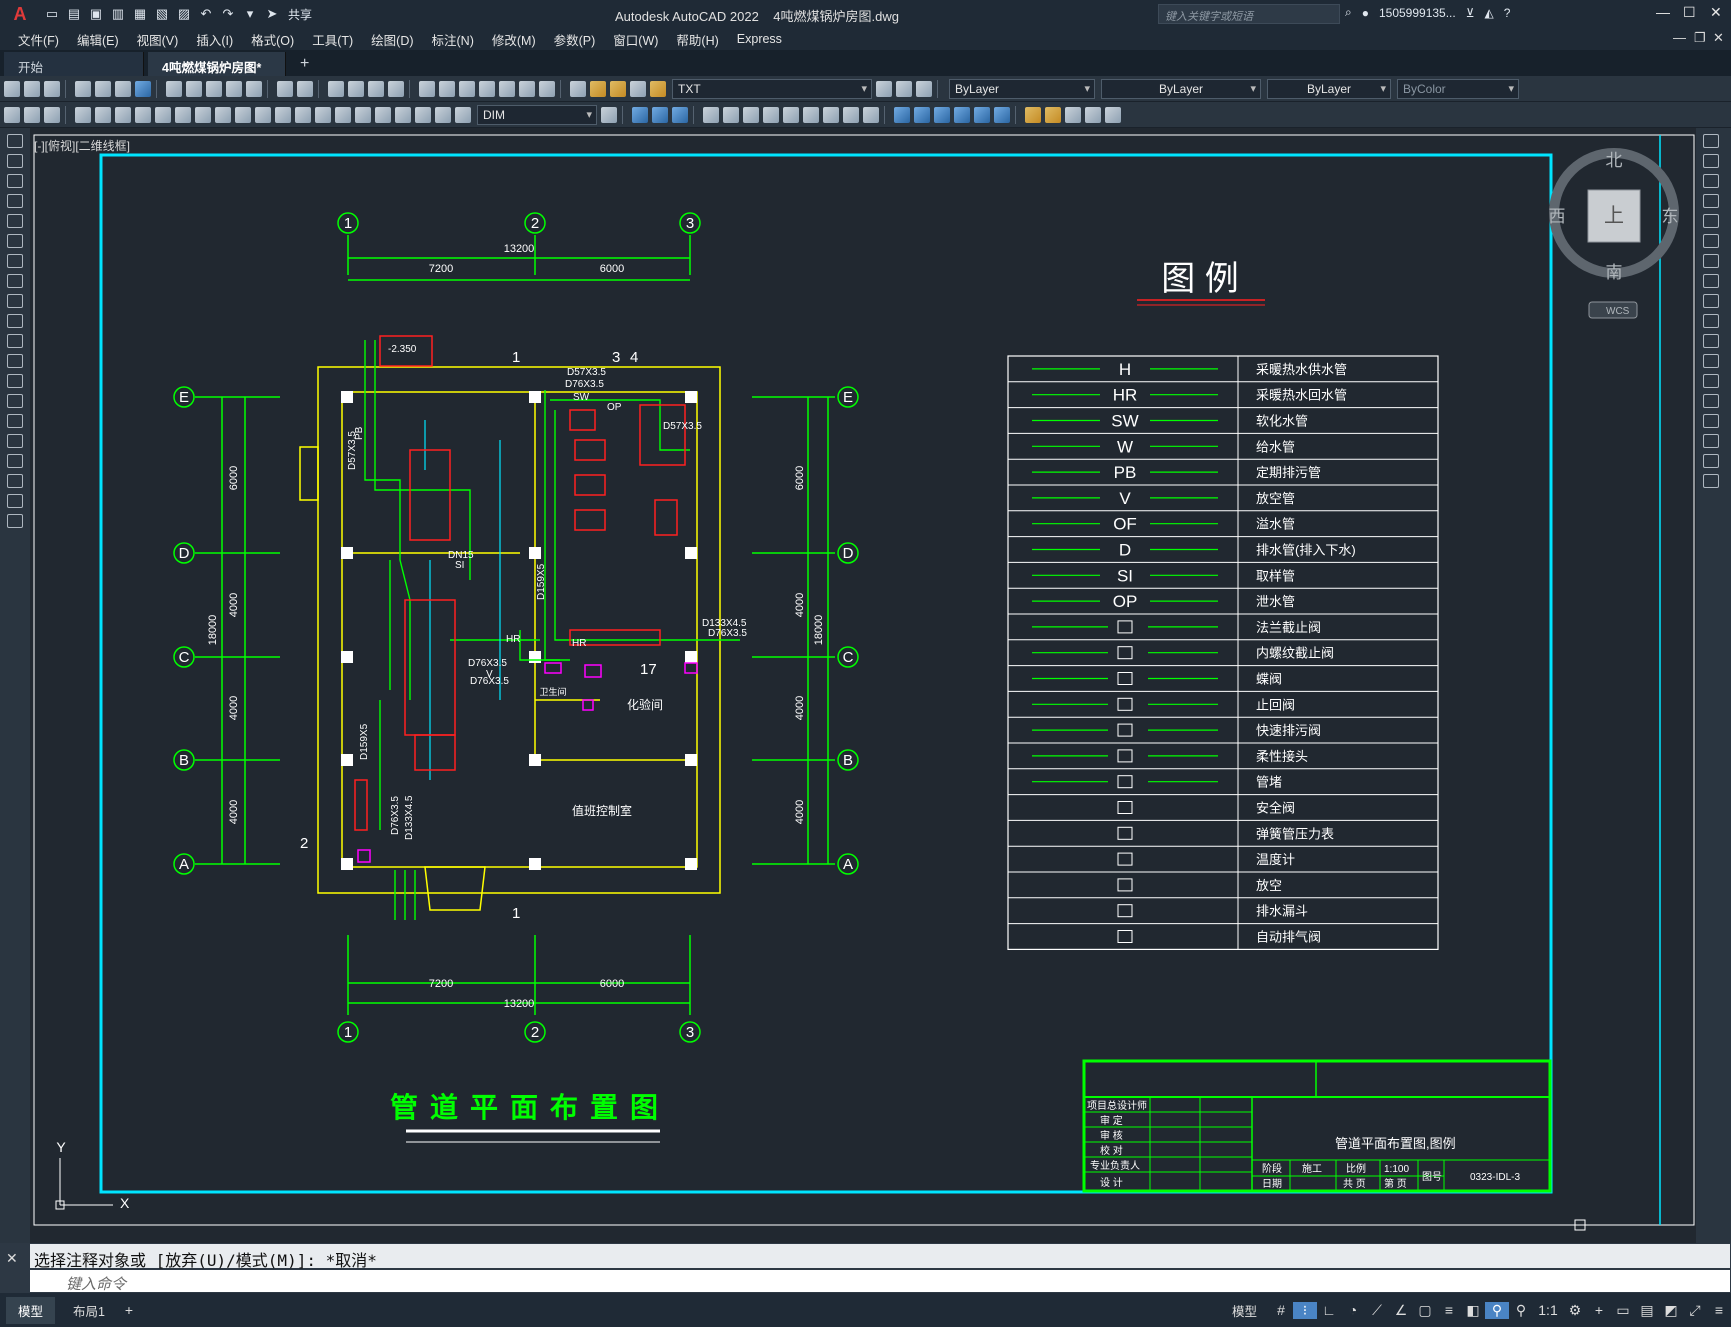  What do you see at coordinates (183, 114) in the screenshot?
I see `dim-jogged-icon` at bounding box center [183, 114].